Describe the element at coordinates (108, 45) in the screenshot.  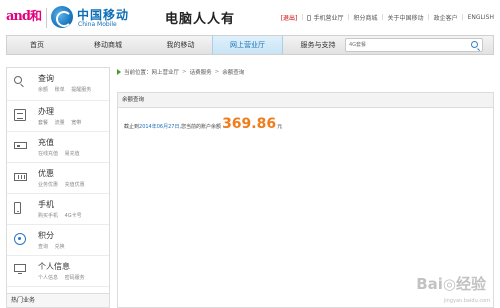
I see `nav-mall: 移动商城` at that location.